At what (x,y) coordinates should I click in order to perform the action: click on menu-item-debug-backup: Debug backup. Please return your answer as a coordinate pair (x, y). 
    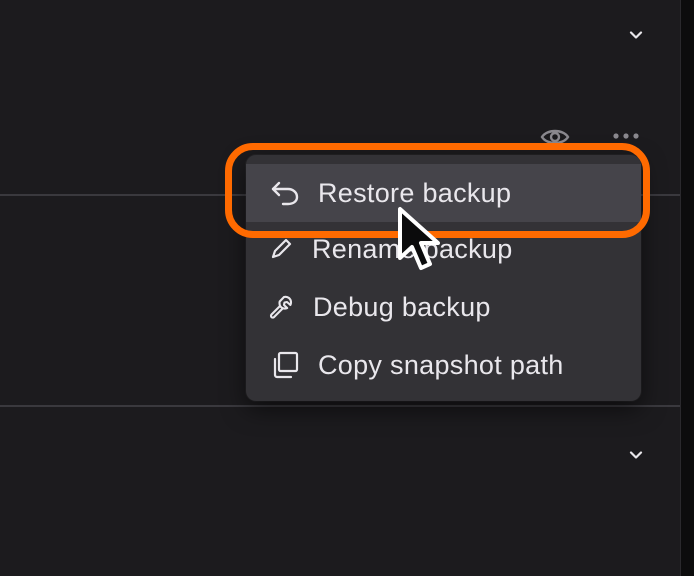
    Looking at the image, I should click on (443, 307).